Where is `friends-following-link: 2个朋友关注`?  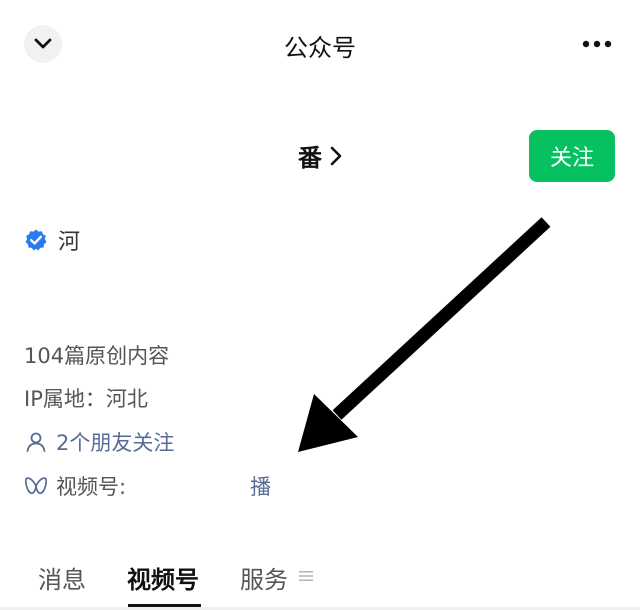
friends-following-link: 2个朋友关注 is located at coordinates (99, 442).